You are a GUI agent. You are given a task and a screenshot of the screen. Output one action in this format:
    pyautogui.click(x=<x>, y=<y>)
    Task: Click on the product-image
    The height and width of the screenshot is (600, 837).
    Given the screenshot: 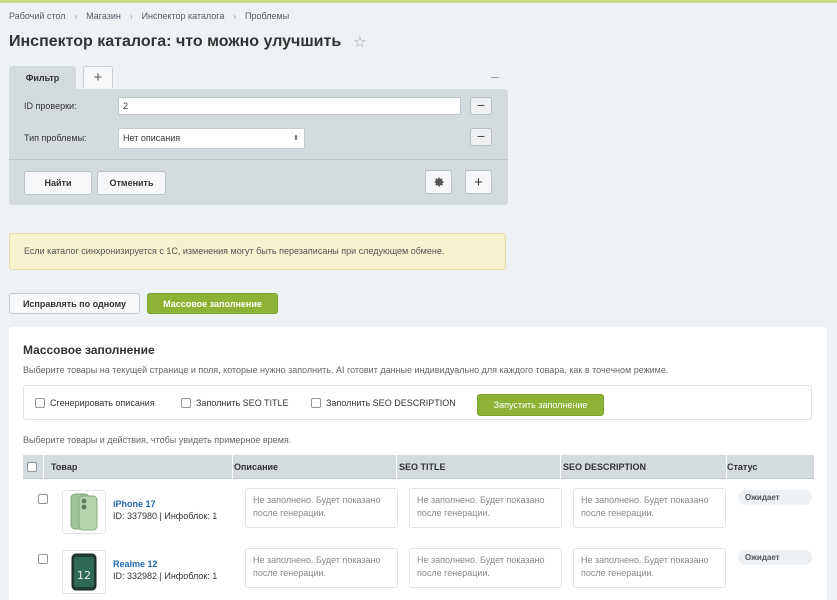 What is the action you would take?
    pyautogui.click(x=84, y=512)
    